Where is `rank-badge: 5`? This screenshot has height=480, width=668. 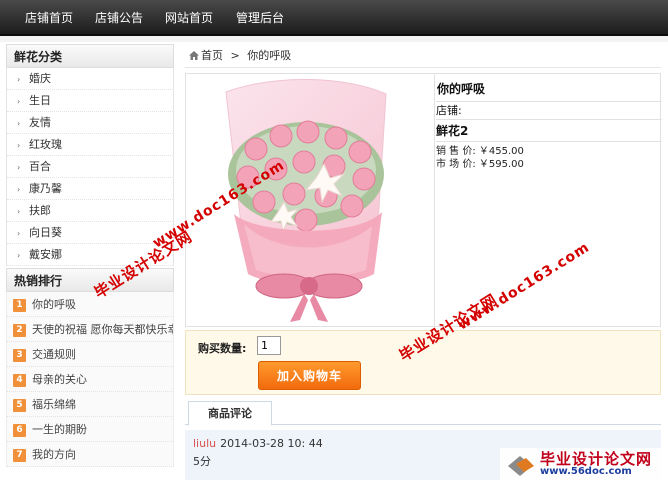 rank-badge: 5 is located at coordinates (19, 405).